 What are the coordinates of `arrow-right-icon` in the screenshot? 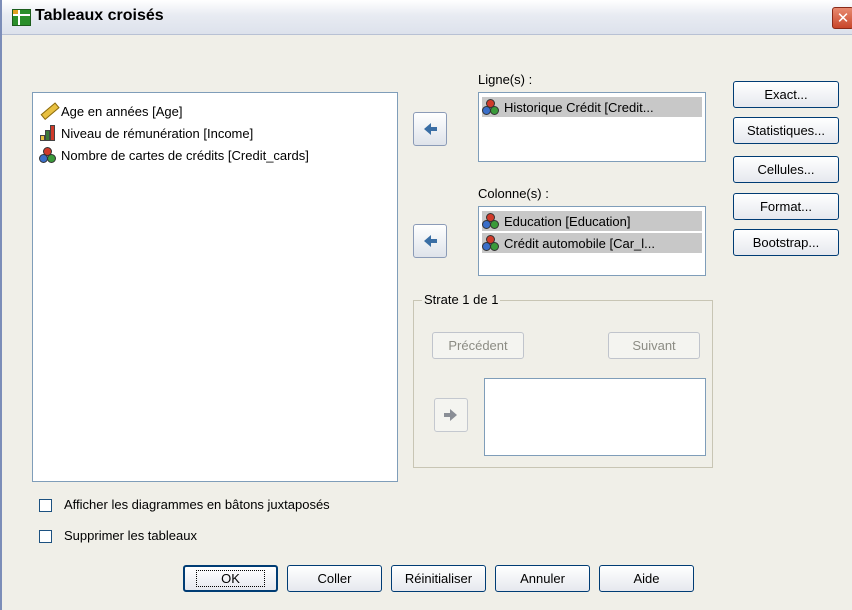 It's located at (450, 415).